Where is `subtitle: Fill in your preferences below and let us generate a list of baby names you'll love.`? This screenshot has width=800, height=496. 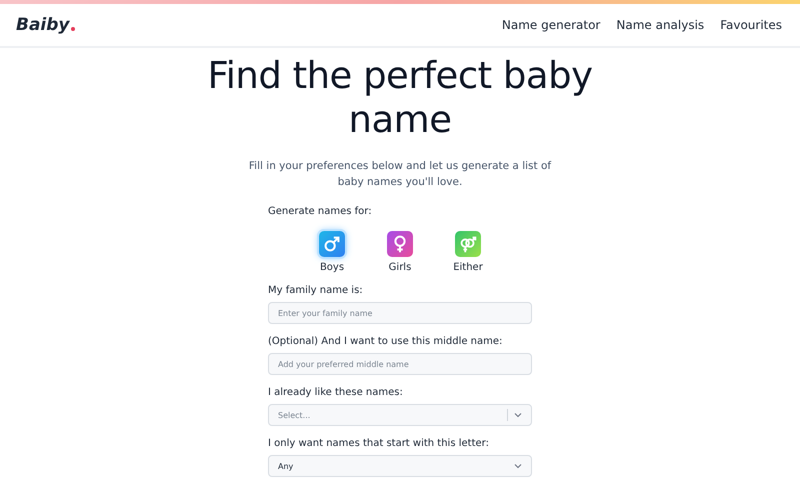
subtitle: Fill in your preferences below and let us generate a list of baby names you'll love. is located at coordinates (400, 174).